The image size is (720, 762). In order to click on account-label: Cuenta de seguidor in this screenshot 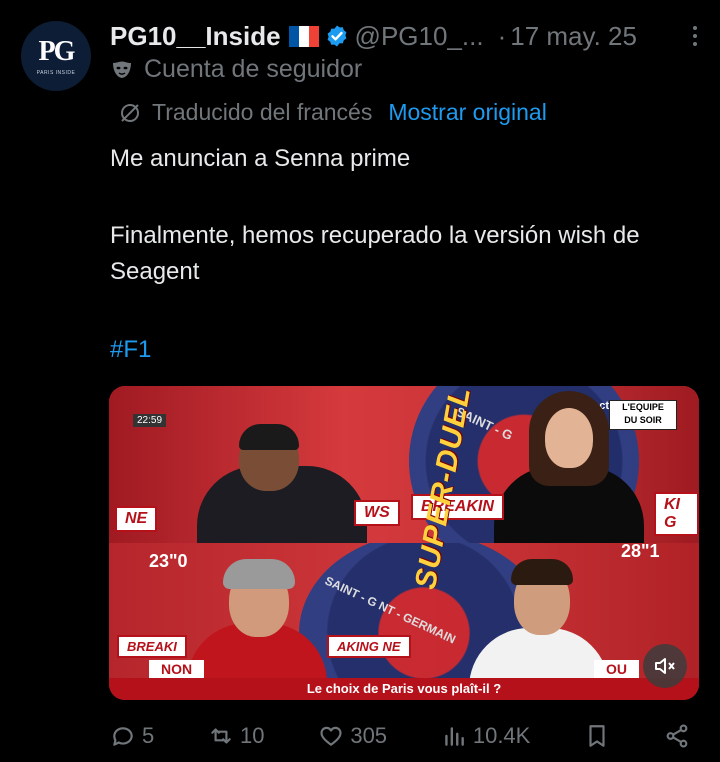, I will do `click(253, 69)`.